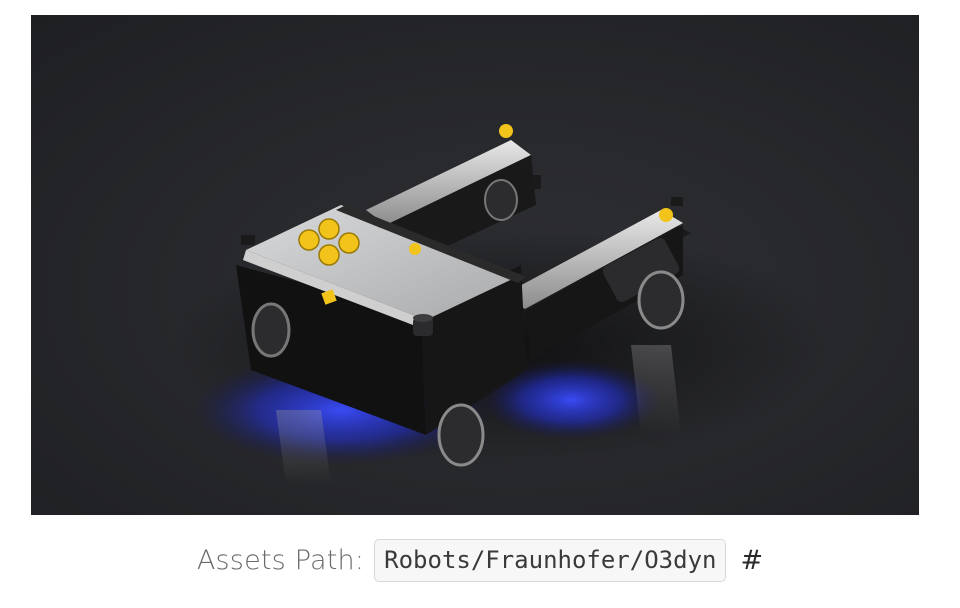  What do you see at coordinates (550, 560) in the screenshot?
I see `assets-path-code: Robots/Fraunhofer/O3dyn` at bounding box center [550, 560].